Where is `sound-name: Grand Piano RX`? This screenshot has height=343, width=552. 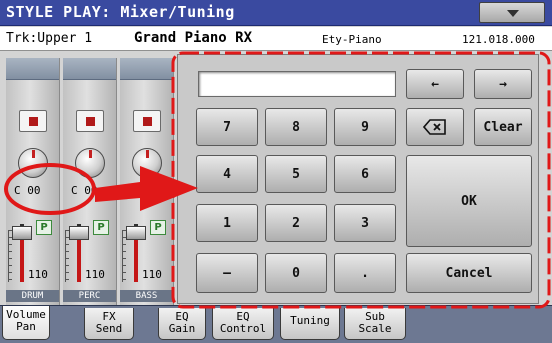
sound-name: Grand Piano RX is located at coordinates (193, 38).